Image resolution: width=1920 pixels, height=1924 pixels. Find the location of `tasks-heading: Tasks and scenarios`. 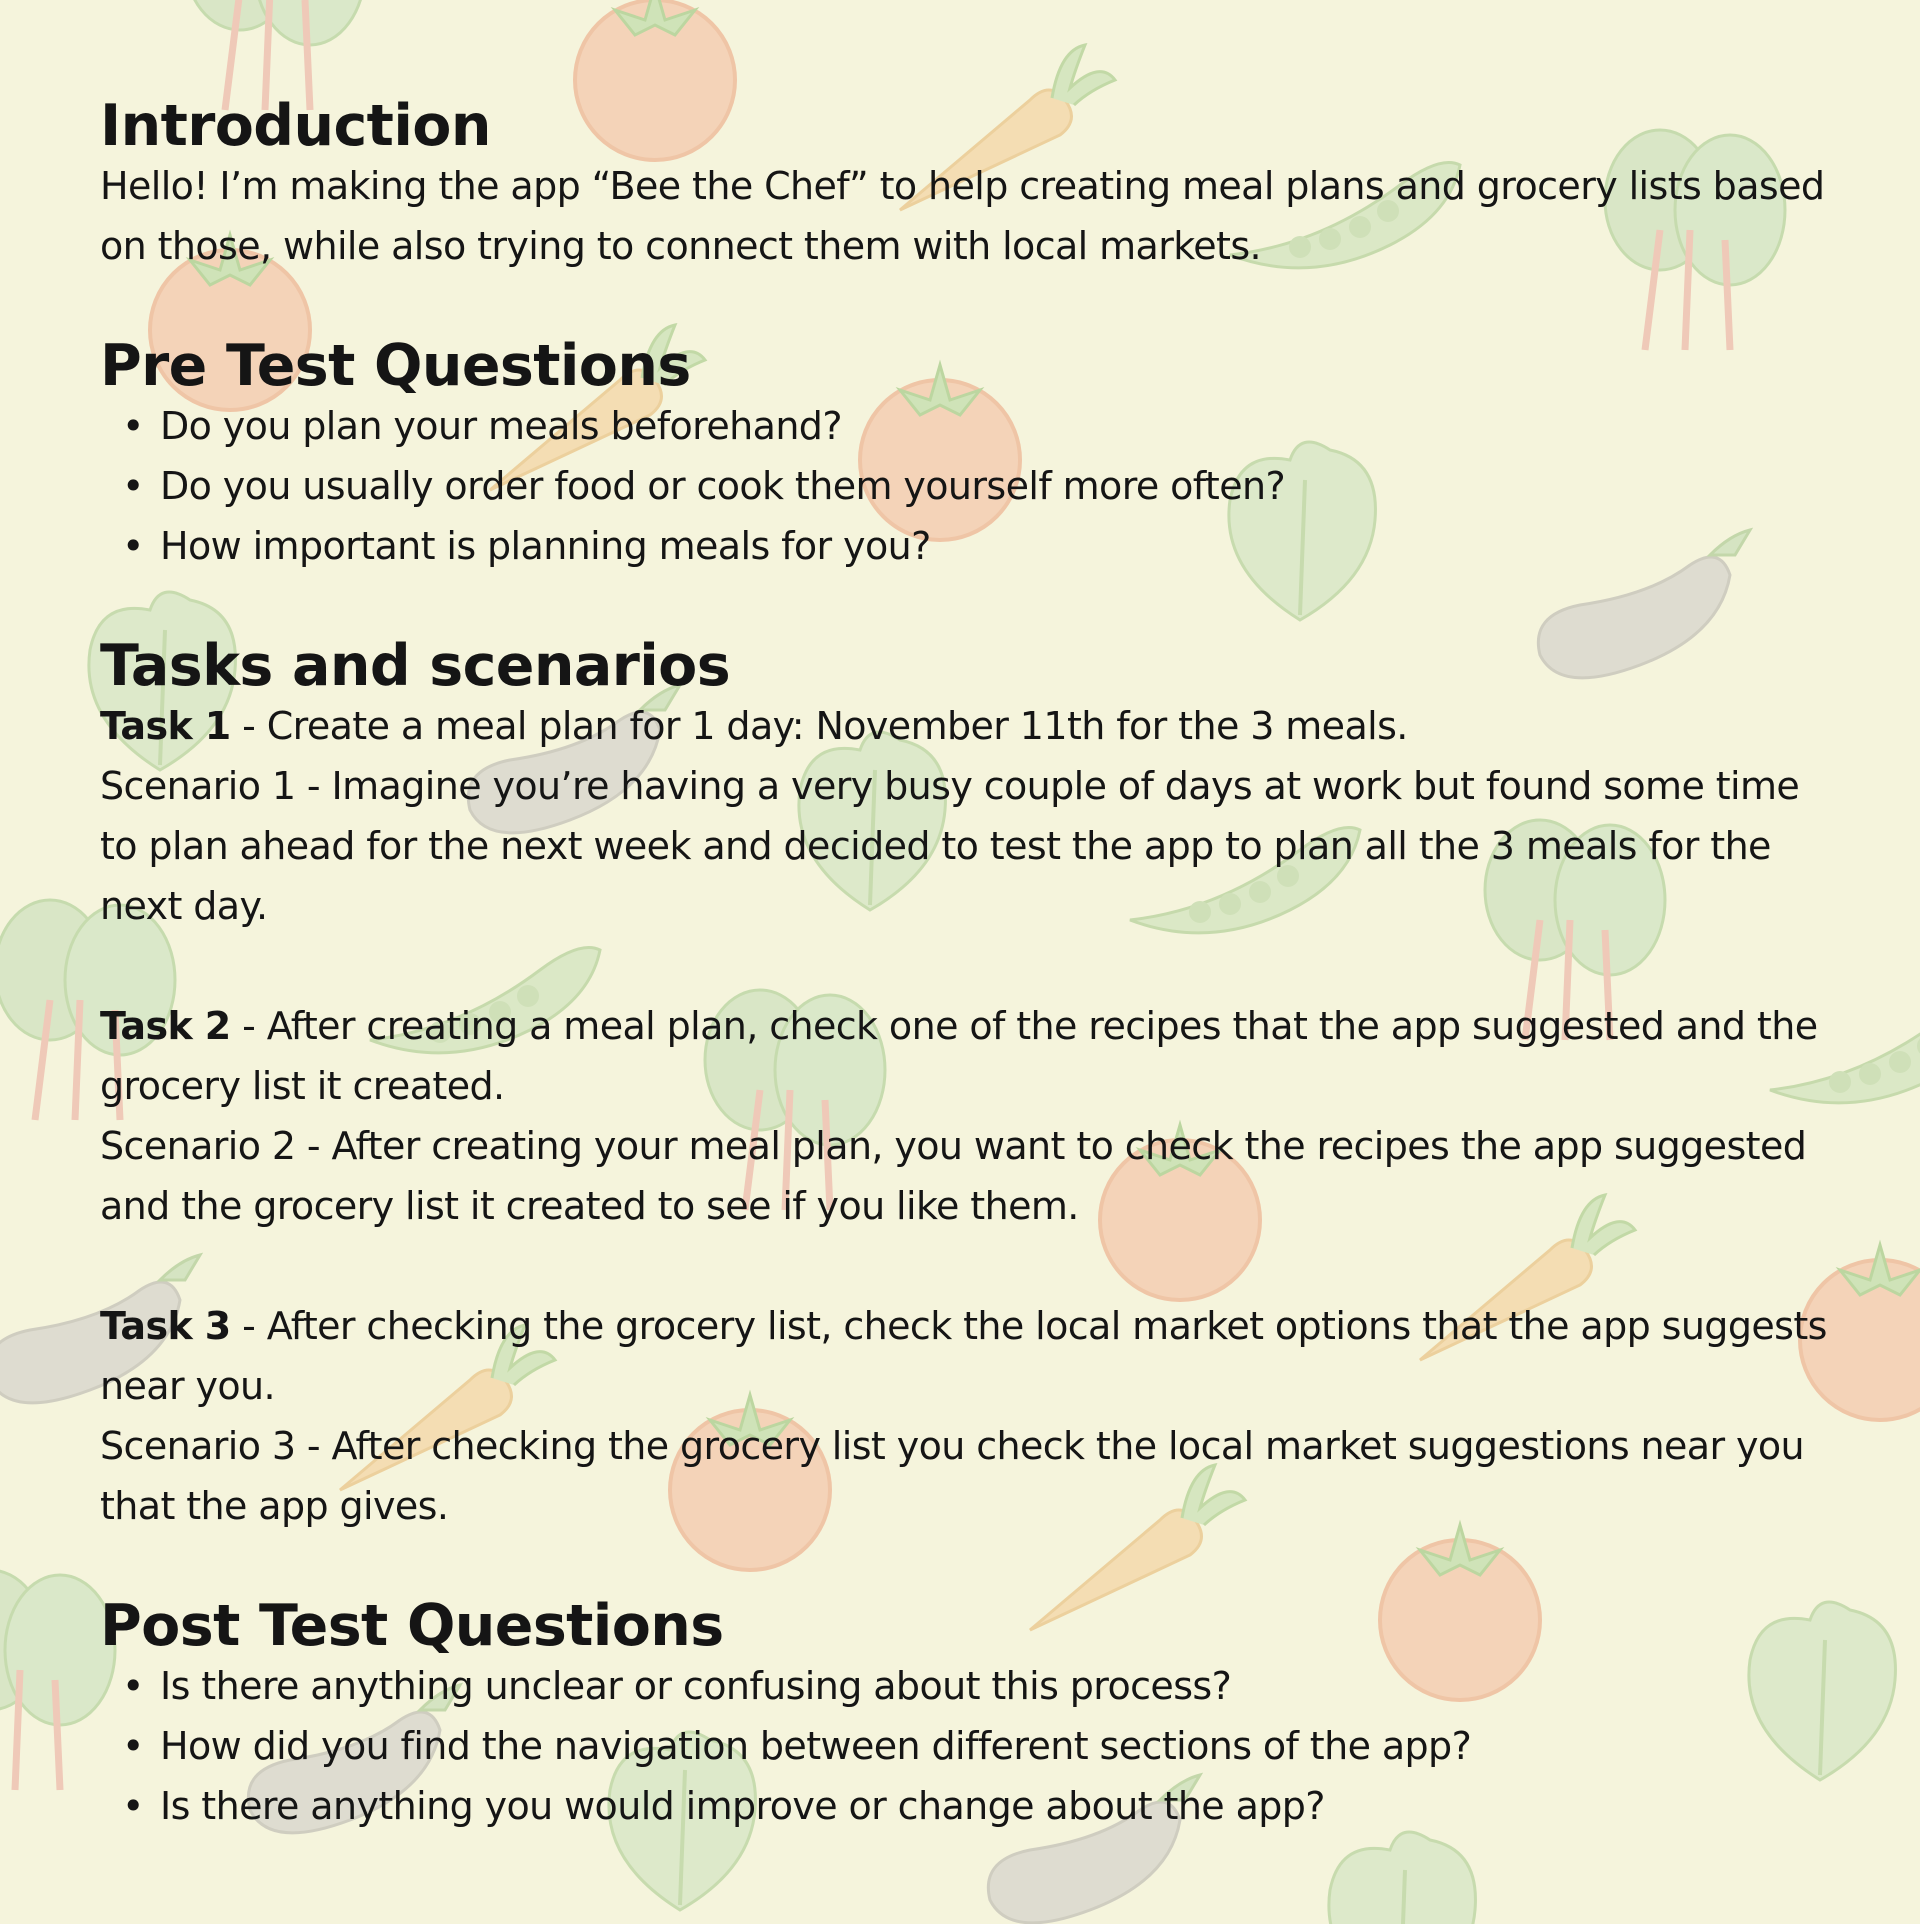

tasks-heading: Tasks and scenarios is located at coordinates (415, 666).